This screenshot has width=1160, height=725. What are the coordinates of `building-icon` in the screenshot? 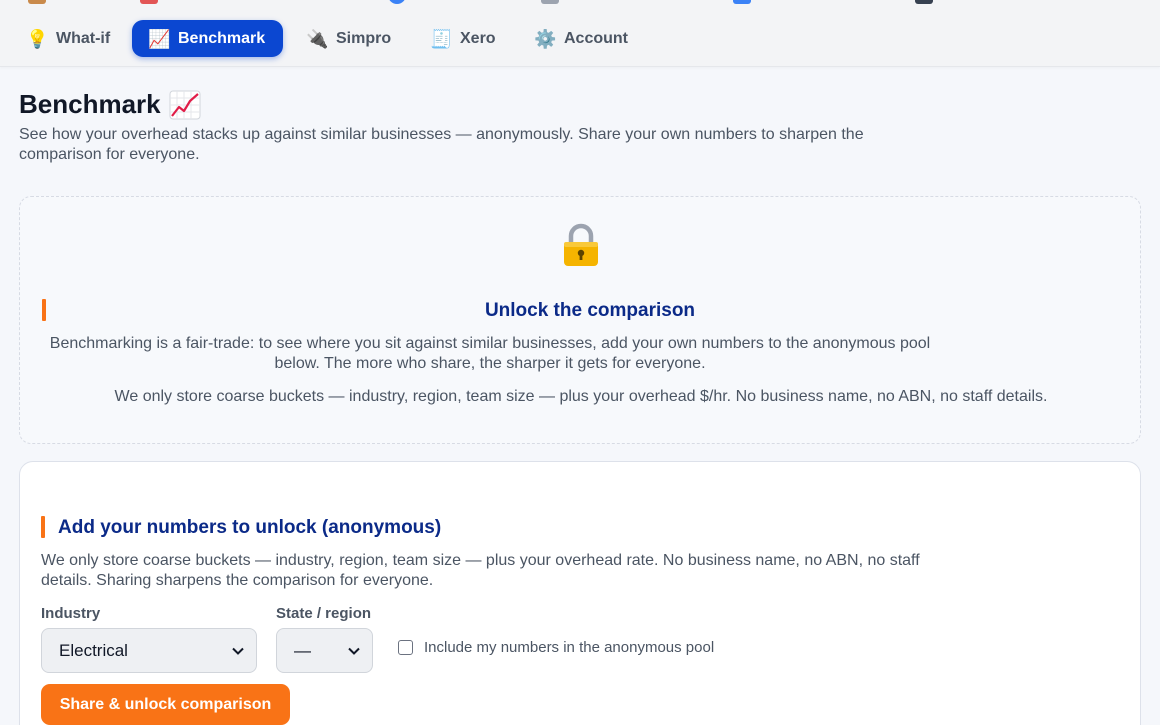 It's located at (550, 2).